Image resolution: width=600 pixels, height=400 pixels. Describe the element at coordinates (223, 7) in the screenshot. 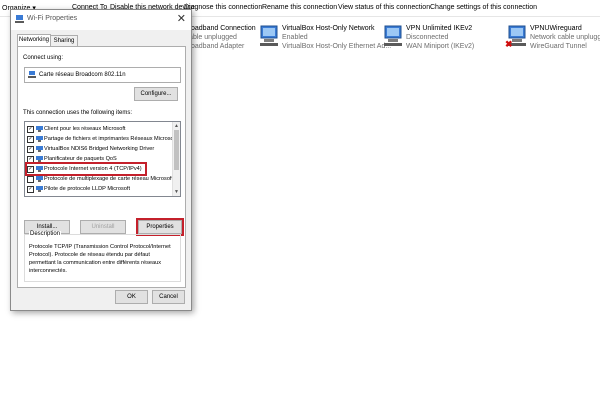

I see `diagnose-connection-button: Diagnose this connection` at that location.